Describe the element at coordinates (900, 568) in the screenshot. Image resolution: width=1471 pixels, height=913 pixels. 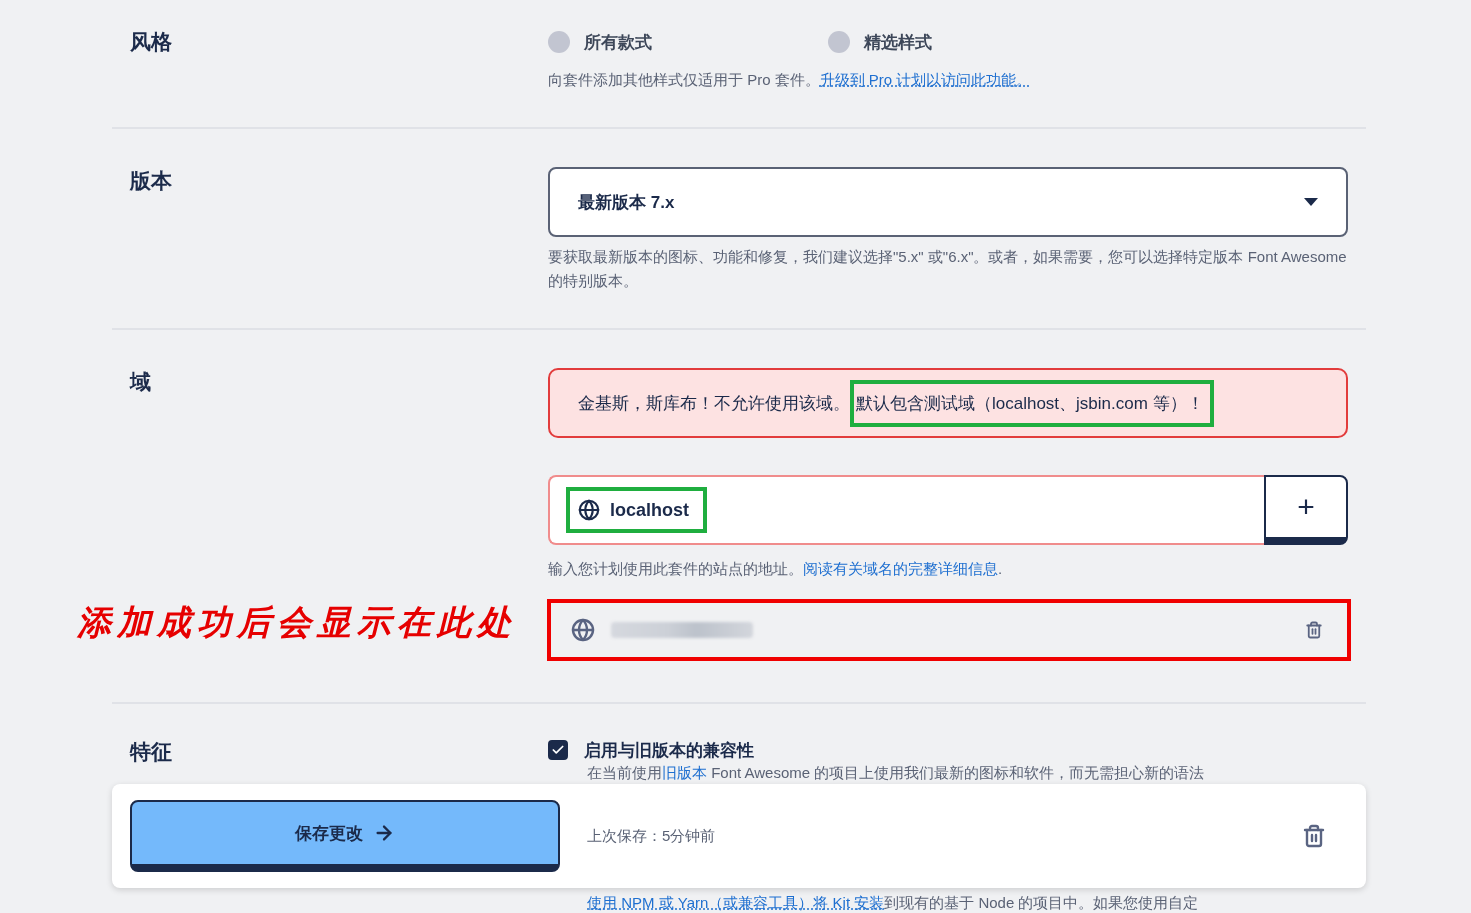
I see `domain-docs-link: 阅读有关域名的完整详细信息` at that location.